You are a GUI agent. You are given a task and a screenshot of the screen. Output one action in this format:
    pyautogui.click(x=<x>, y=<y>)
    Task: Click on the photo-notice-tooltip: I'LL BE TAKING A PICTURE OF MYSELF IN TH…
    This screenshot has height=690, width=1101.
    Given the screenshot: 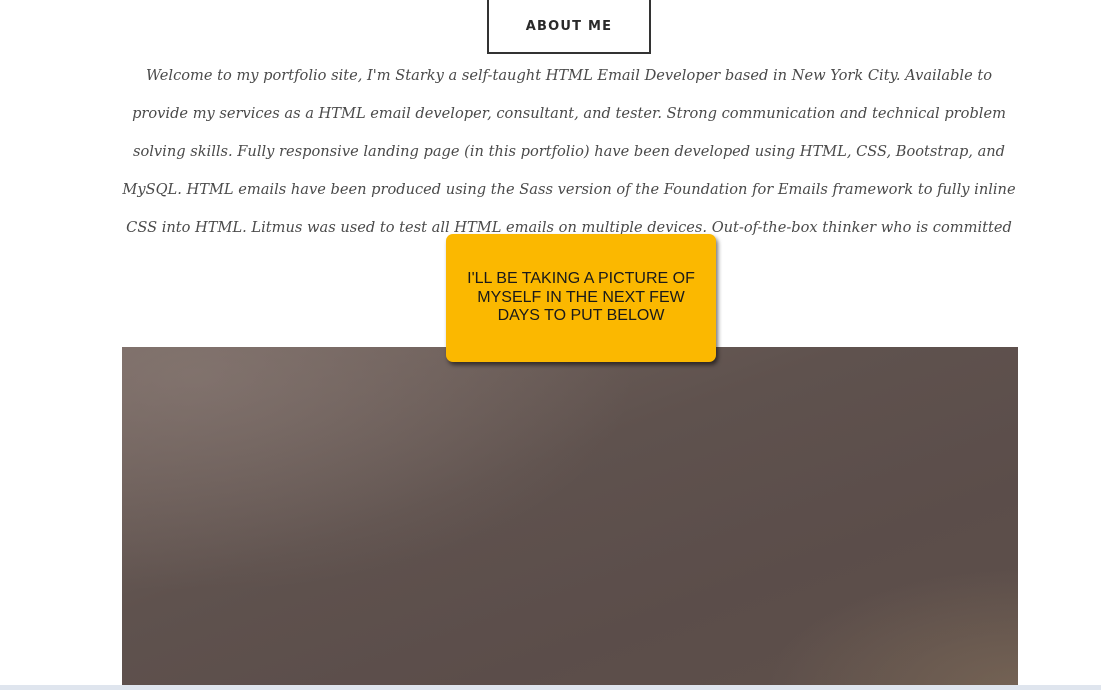 What is the action you would take?
    pyautogui.click(x=581, y=298)
    